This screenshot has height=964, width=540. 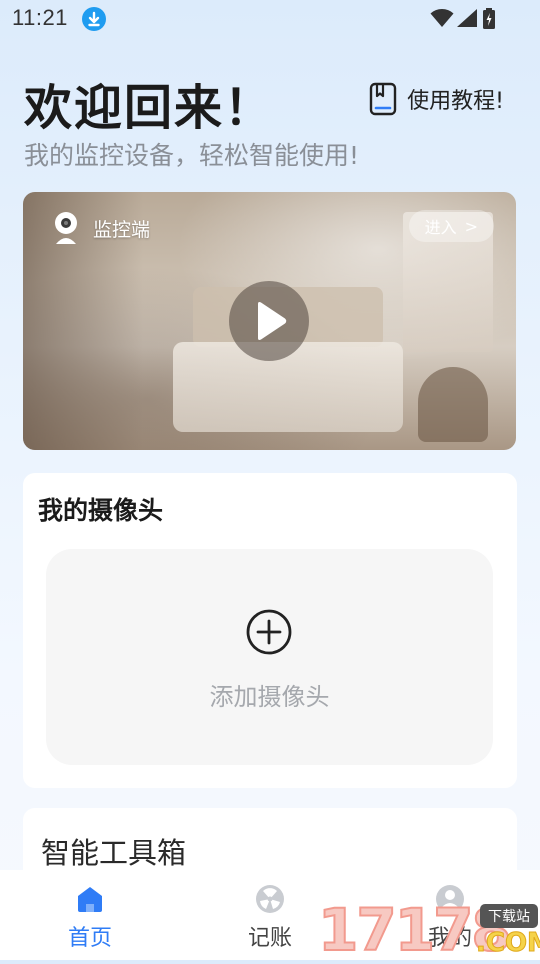 What do you see at coordinates (471, 226) in the screenshot?
I see `chevron-right-icon: >` at bounding box center [471, 226].